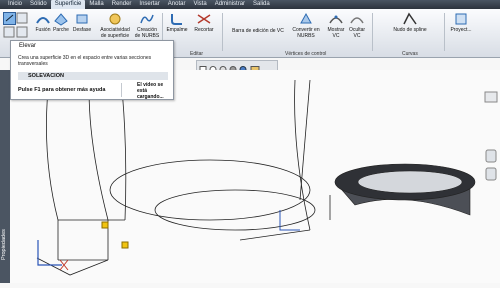 The height and width of the screenshot is (288, 500). Describe the element at coordinates (62, 90) in the screenshot. I see `tooltip-help: Pulse F1 para obtener más ayuda` at that location.